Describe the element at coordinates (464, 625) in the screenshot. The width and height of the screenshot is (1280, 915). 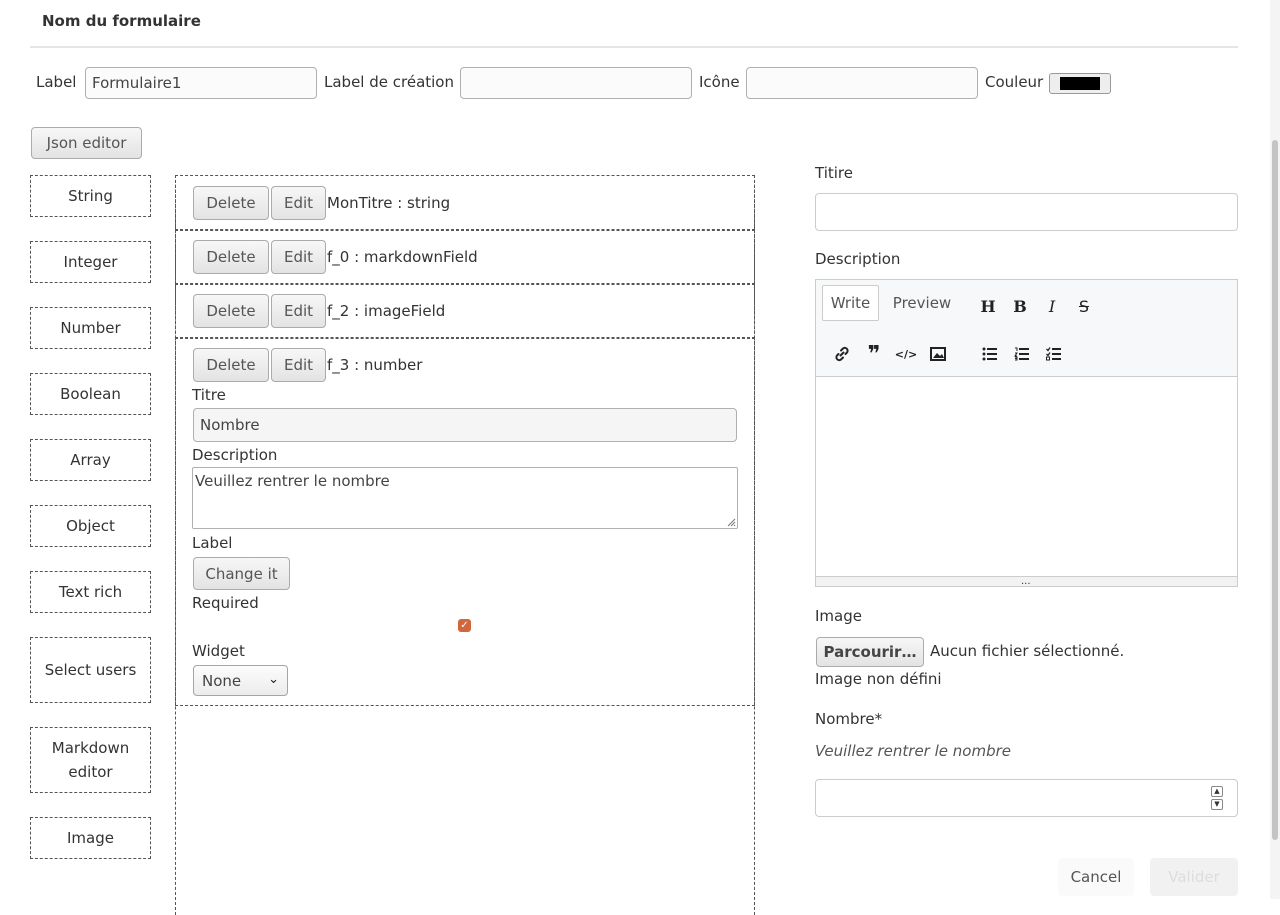
I see `required-checkbox: ✓` at that location.